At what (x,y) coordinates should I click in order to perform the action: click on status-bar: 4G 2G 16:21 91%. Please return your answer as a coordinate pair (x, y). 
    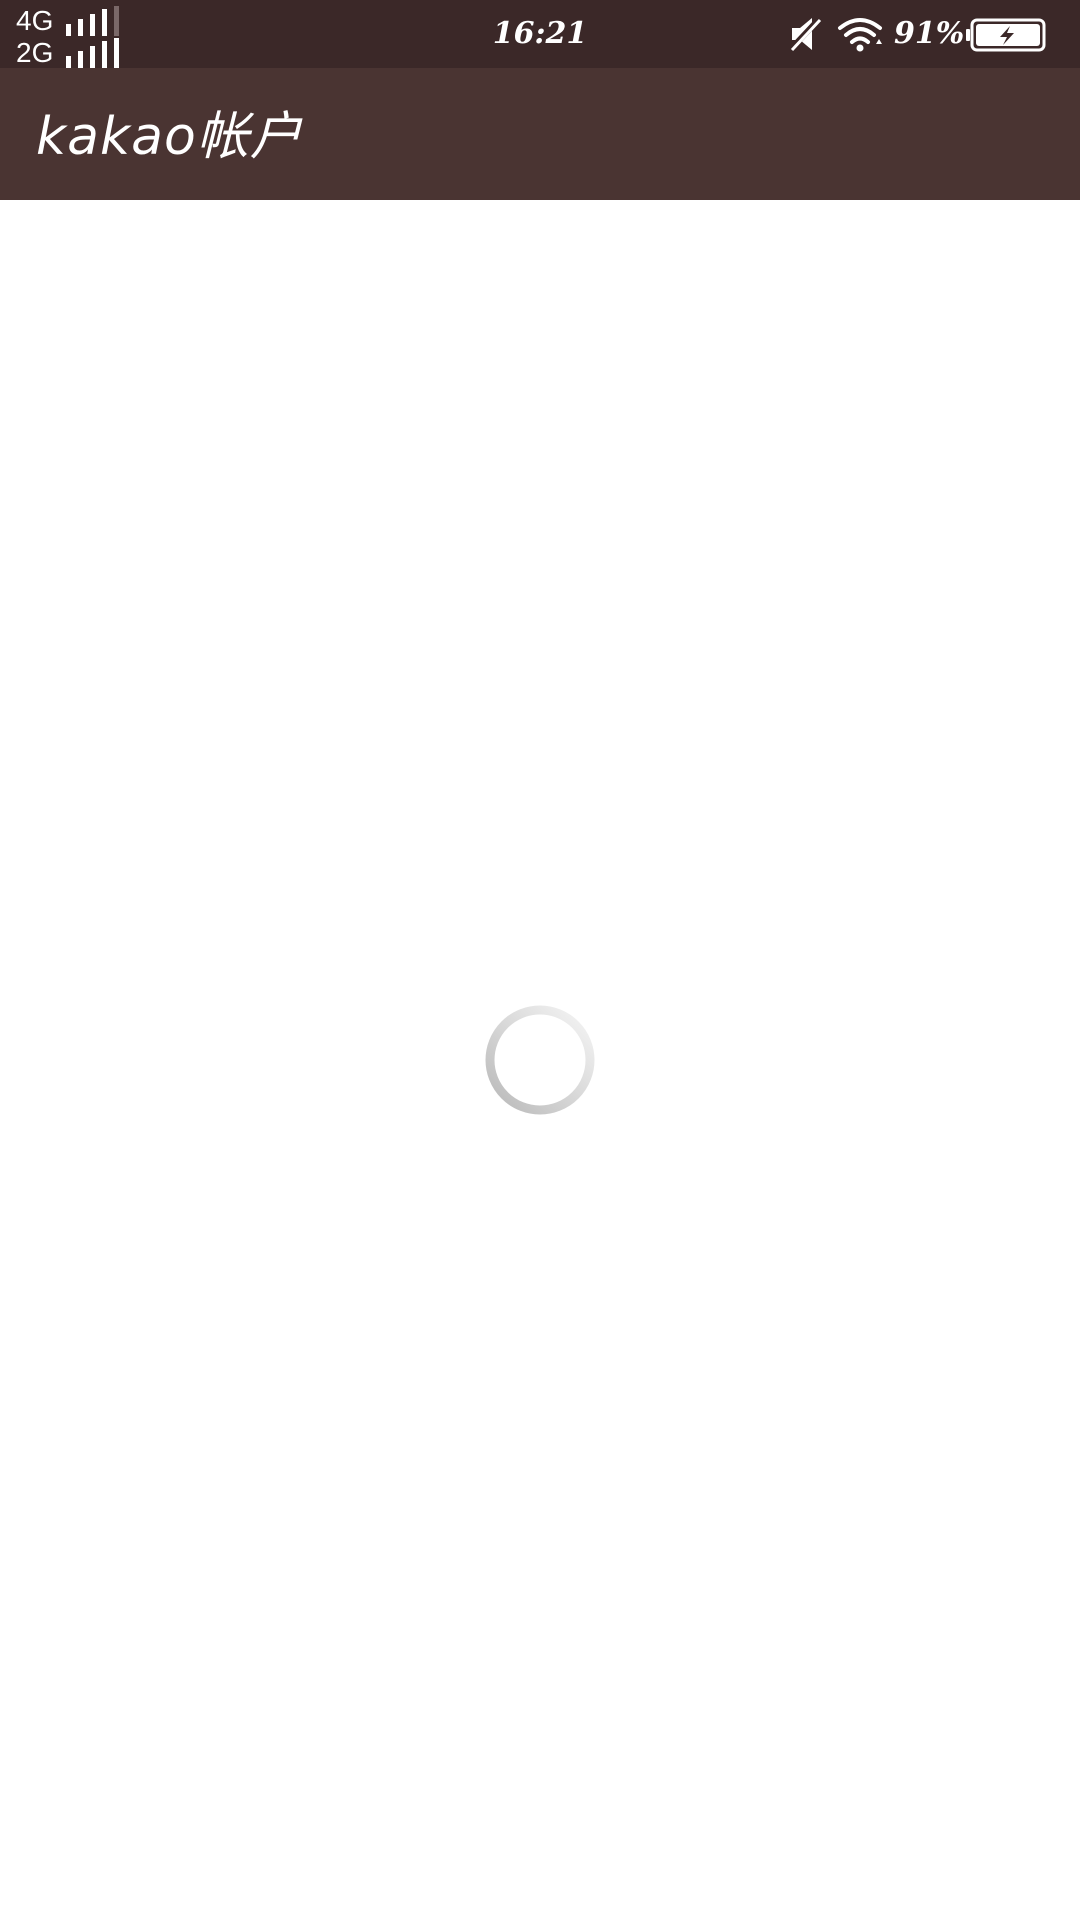
    Looking at the image, I should click on (540, 34).